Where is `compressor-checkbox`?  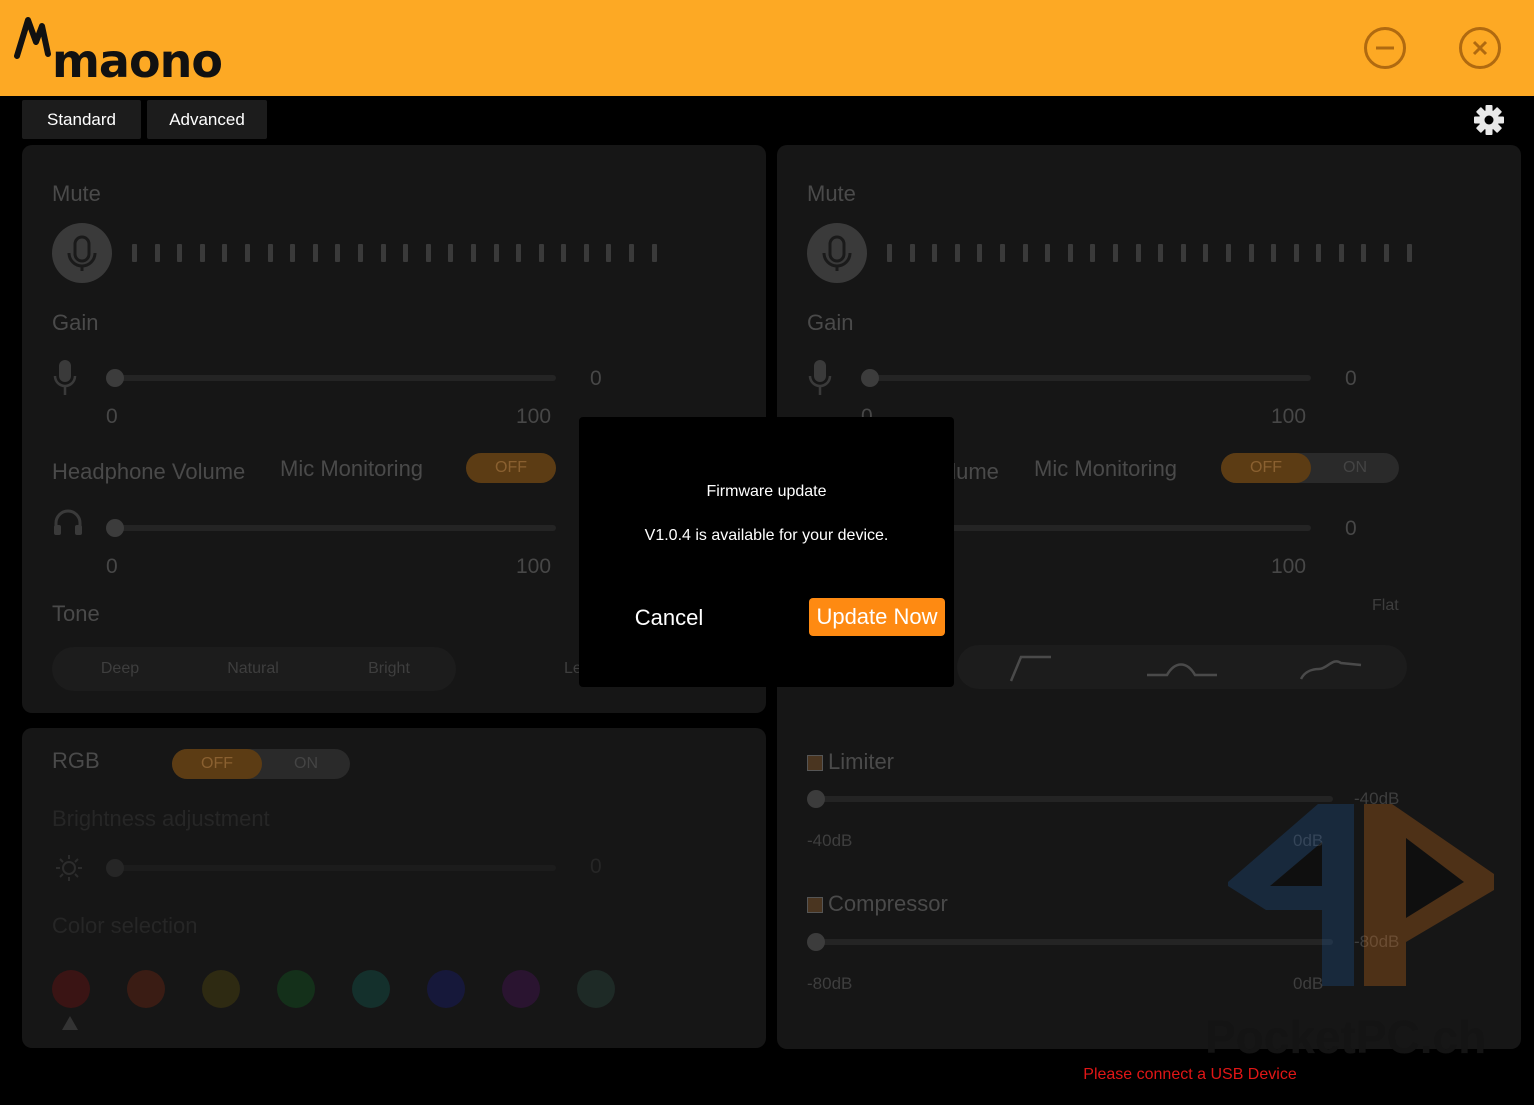
compressor-checkbox is located at coordinates (815, 905).